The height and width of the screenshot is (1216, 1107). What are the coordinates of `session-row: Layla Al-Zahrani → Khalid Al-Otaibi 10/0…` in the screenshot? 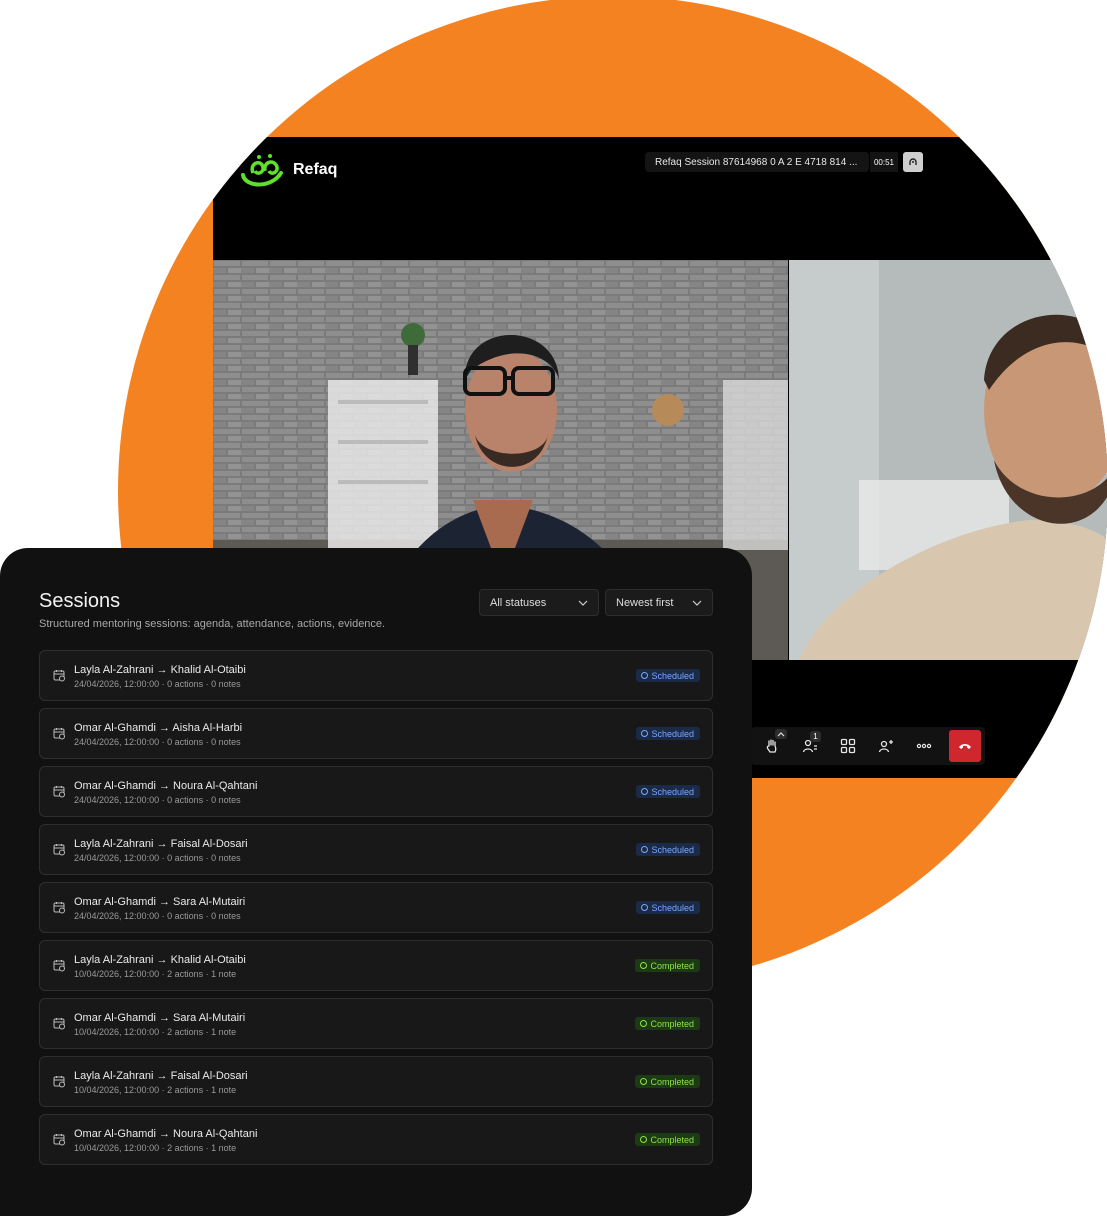 It's located at (376, 965).